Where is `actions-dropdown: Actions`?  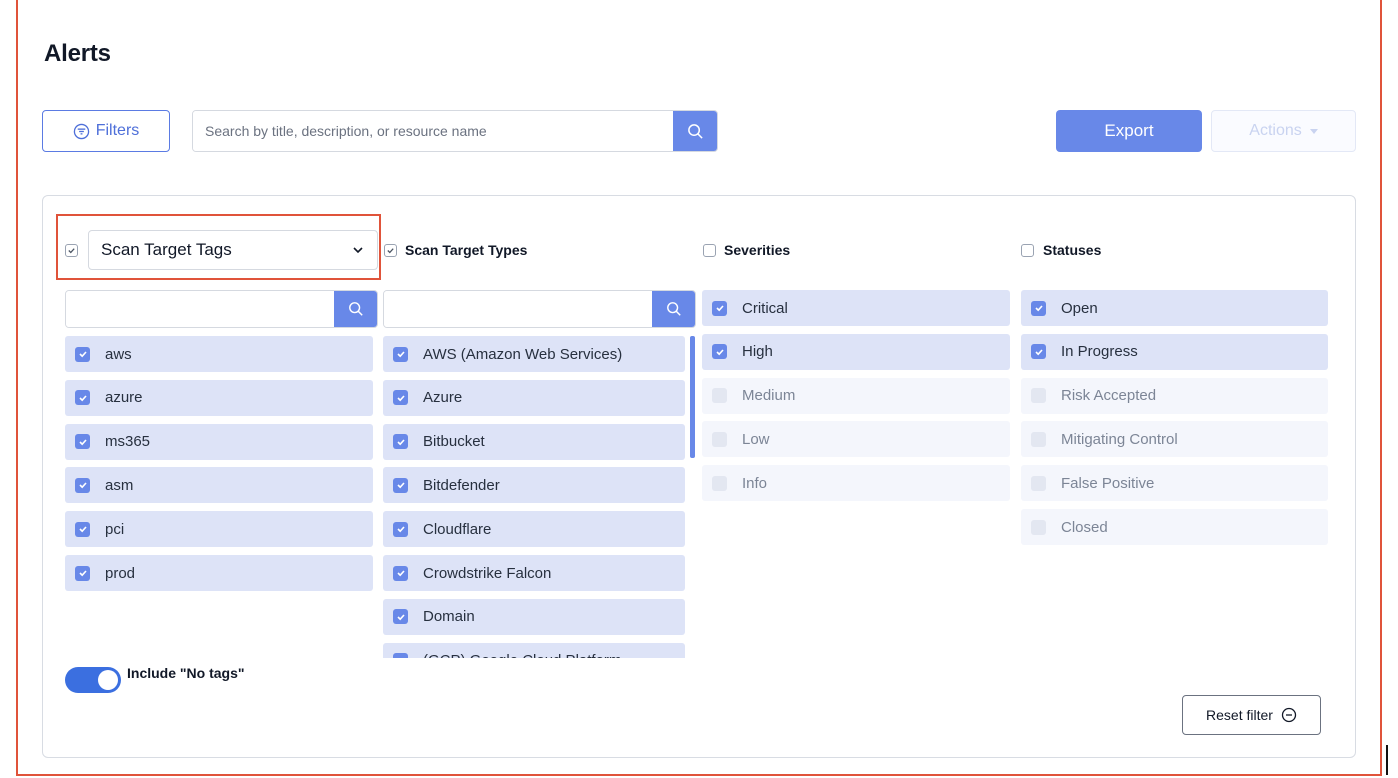
actions-dropdown: Actions is located at coordinates (1283, 131).